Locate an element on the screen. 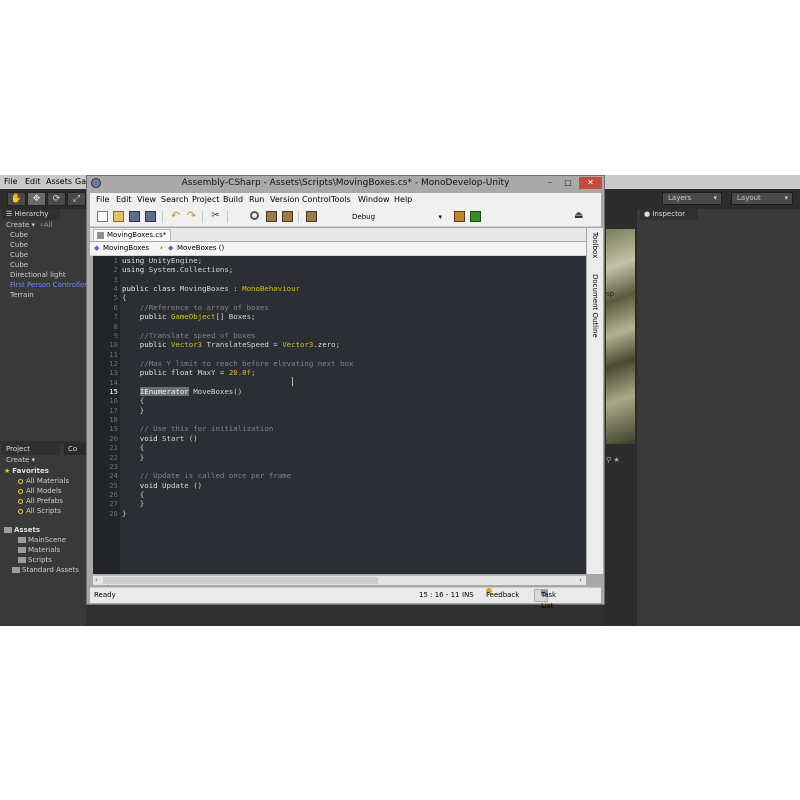  document-outline-tab: Document Outline is located at coordinates (595, 306).